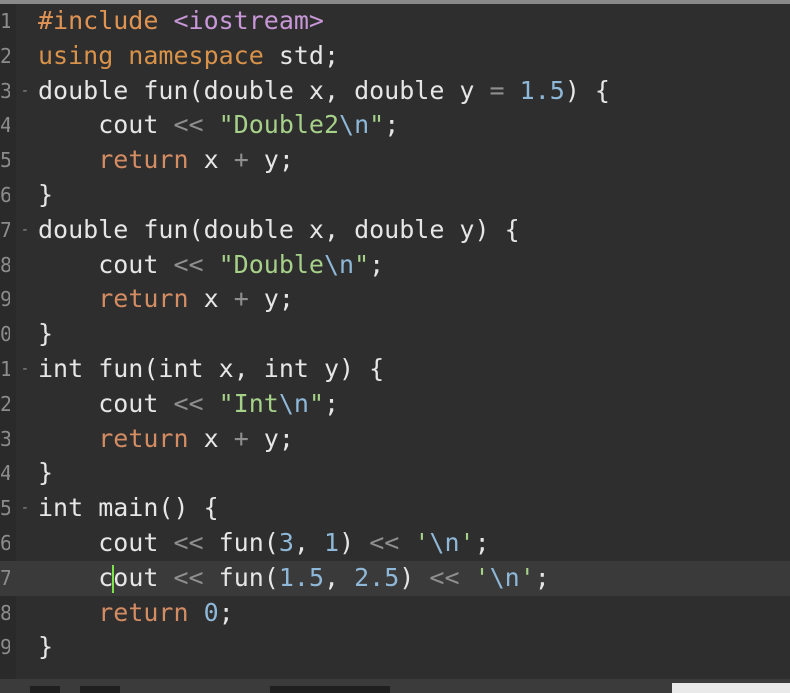 This screenshot has width=790, height=693. I want to click on code-token: using namespace, so click(158, 55).